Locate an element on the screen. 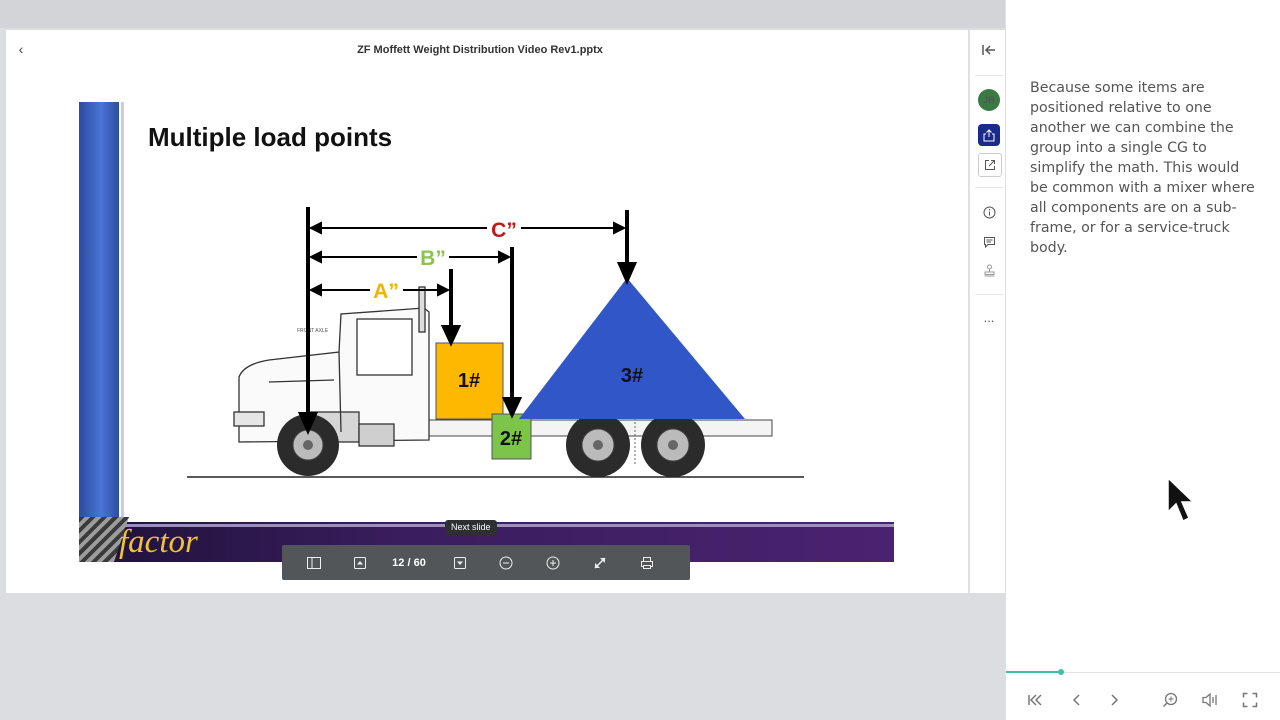 The width and height of the screenshot is (1280, 720). dim-b-label: B” is located at coordinates (433, 258).